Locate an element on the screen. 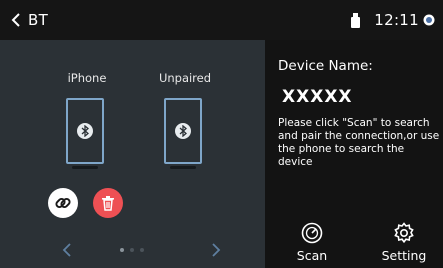  page-title: BT is located at coordinates (38, 20).